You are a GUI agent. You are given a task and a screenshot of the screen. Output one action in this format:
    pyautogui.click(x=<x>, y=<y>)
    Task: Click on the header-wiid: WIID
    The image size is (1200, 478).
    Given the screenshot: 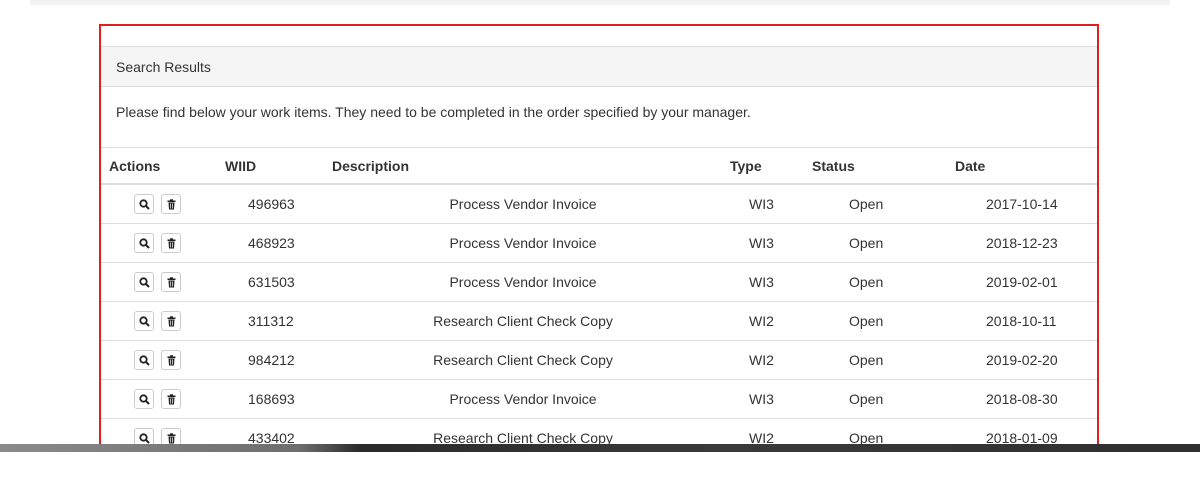 What is the action you would take?
    pyautogui.click(x=270, y=166)
    